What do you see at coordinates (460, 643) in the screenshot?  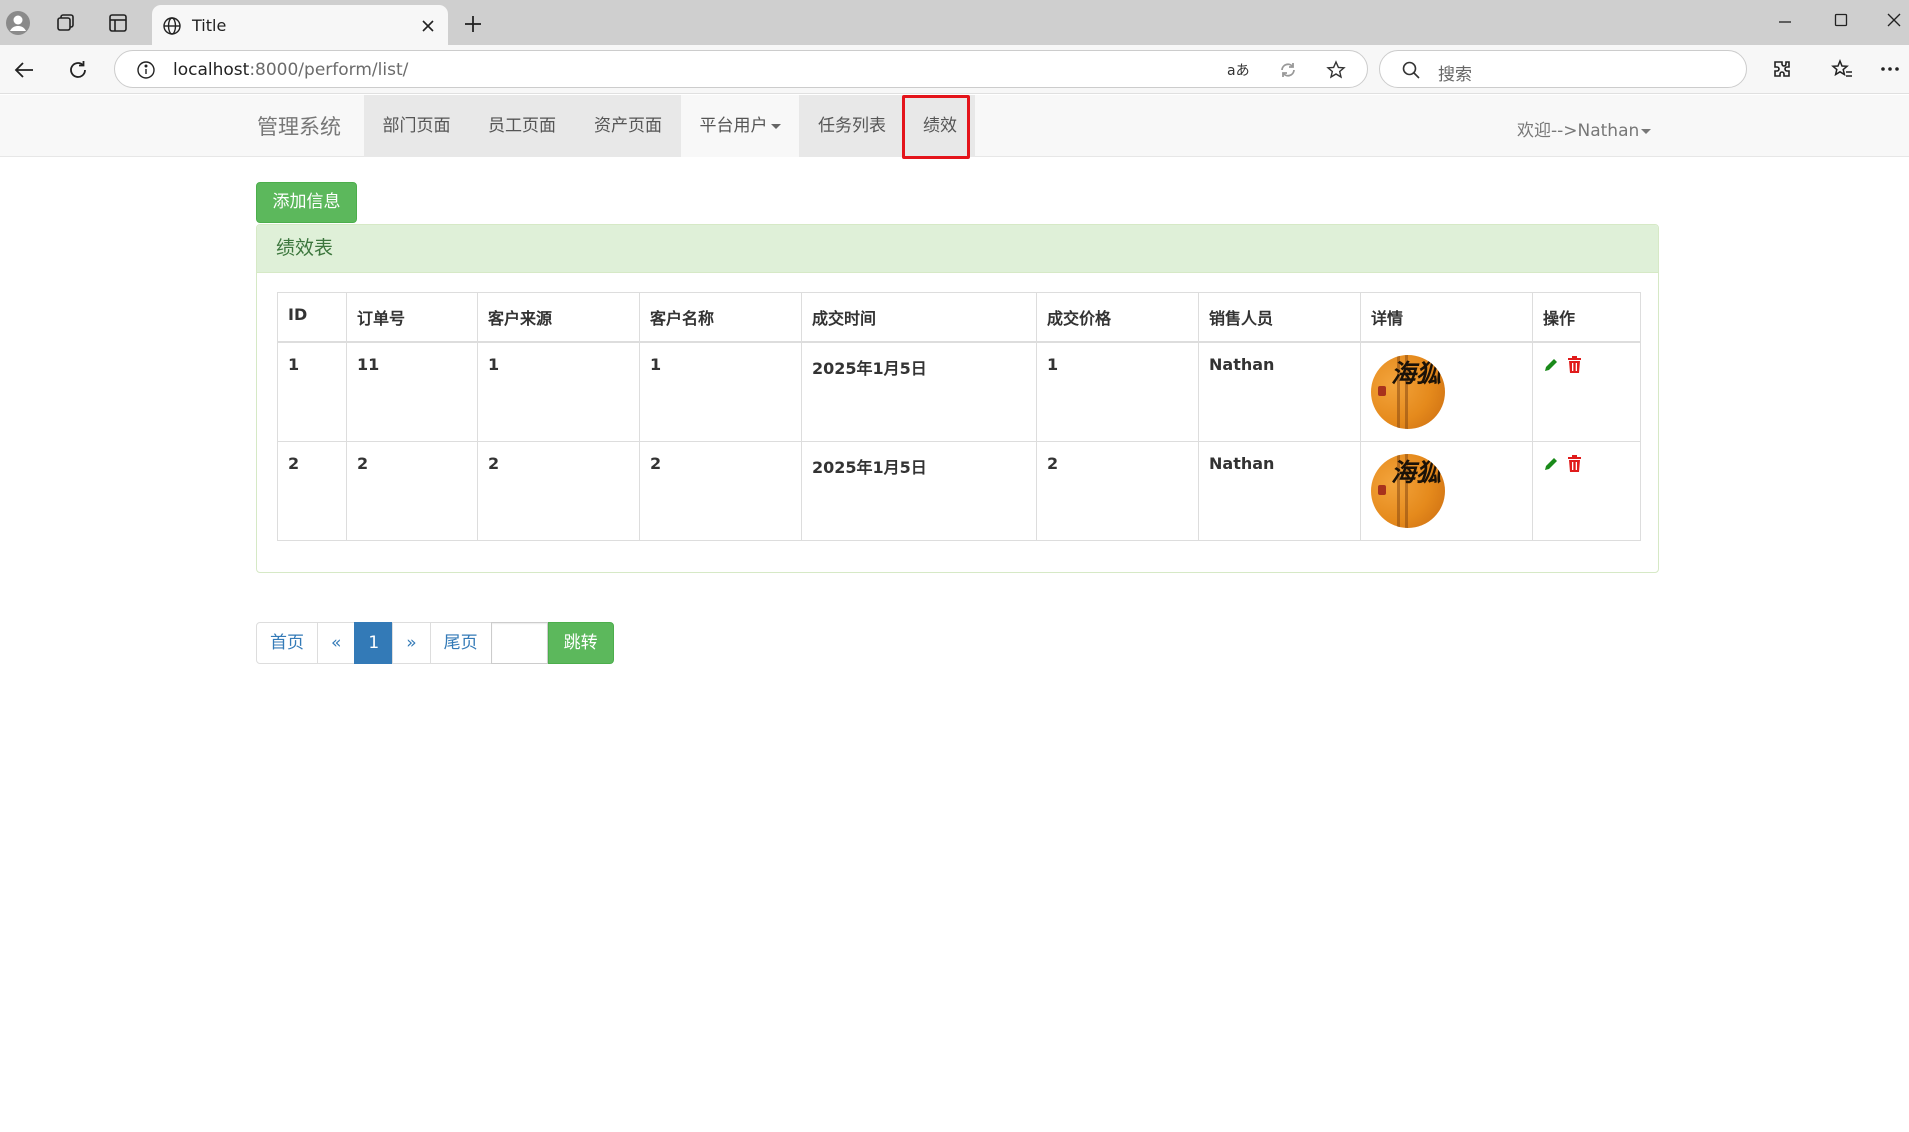 I see `last-page-link: 尾页` at bounding box center [460, 643].